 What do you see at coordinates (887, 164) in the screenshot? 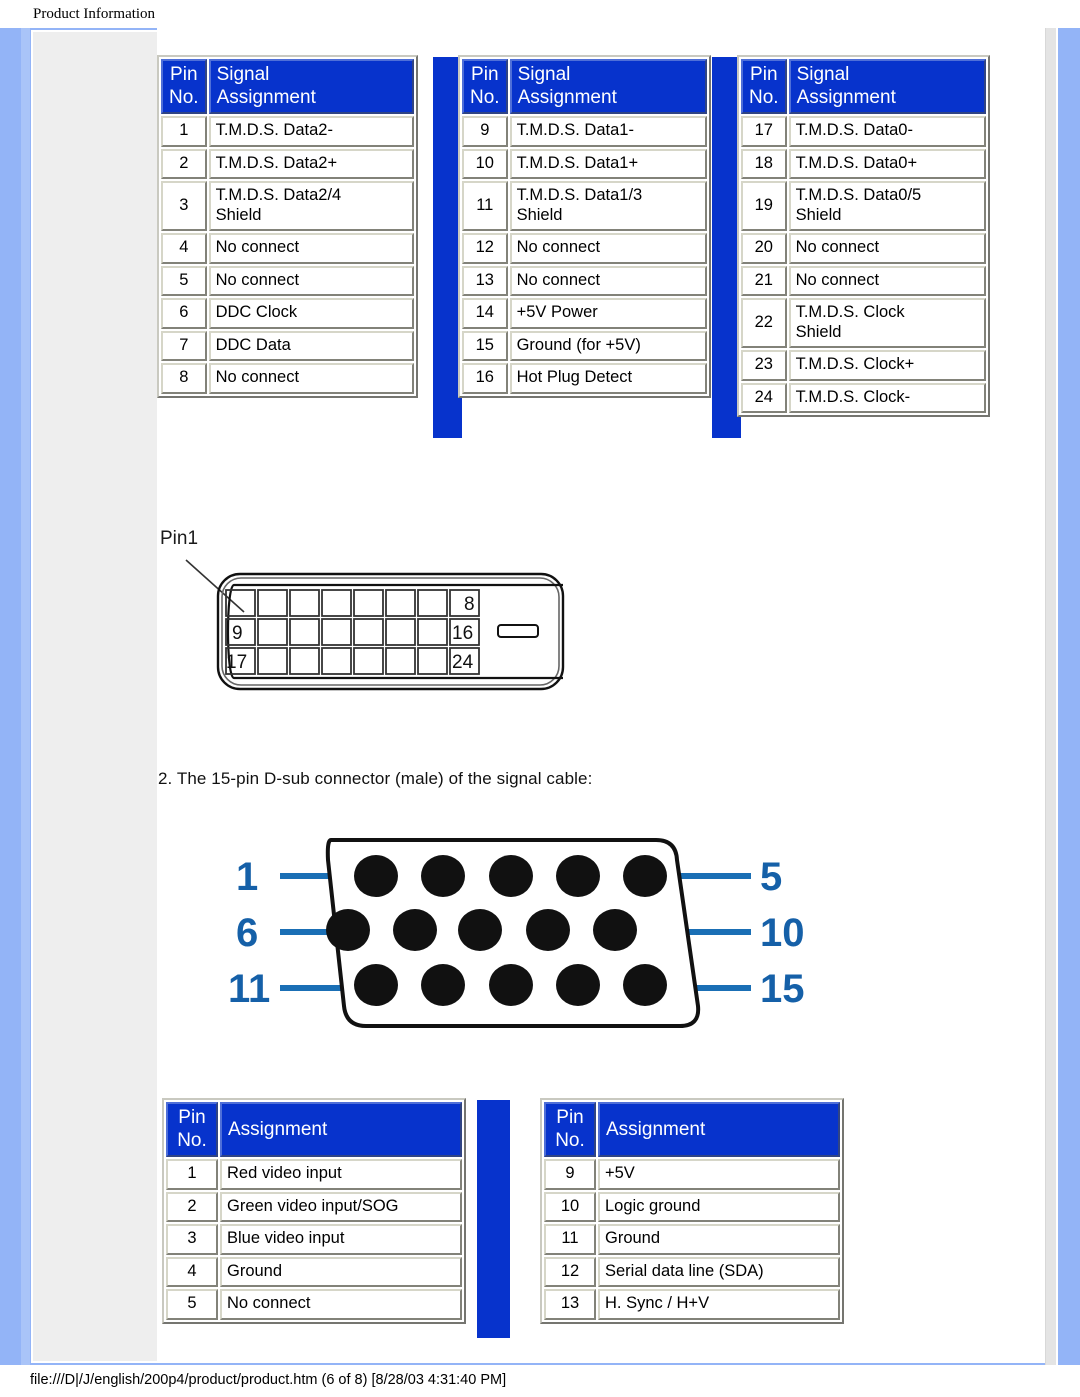
I see `cell-signal-assignment: T.M.D.S. Data0+` at bounding box center [887, 164].